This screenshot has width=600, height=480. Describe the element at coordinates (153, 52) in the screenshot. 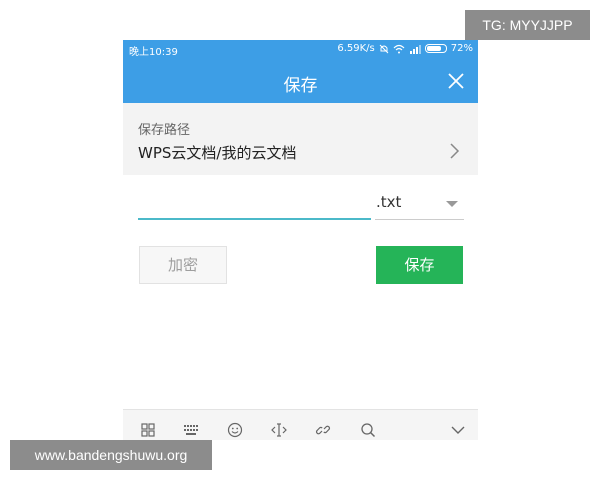

I see `status-time: 晚上10:39` at that location.